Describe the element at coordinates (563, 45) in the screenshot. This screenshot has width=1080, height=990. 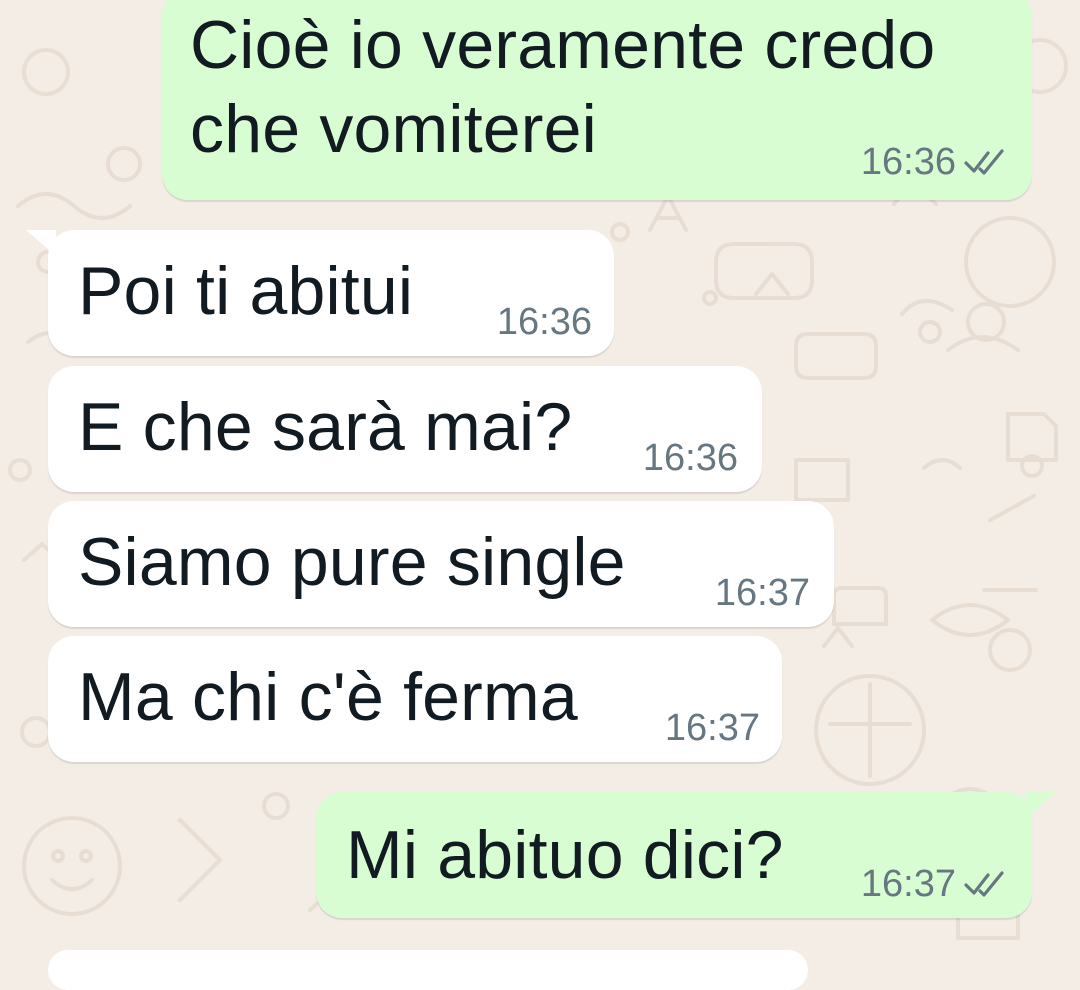
I see `message-text: Cioè io veramente credo` at that location.